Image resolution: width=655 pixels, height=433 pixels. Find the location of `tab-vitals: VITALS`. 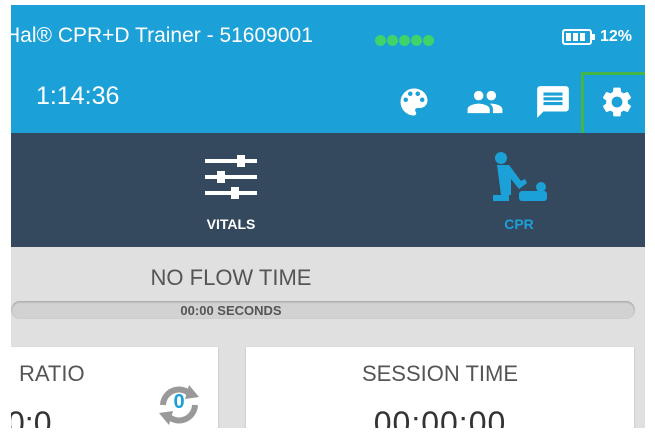

tab-vitals: VITALS is located at coordinates (231, 190).